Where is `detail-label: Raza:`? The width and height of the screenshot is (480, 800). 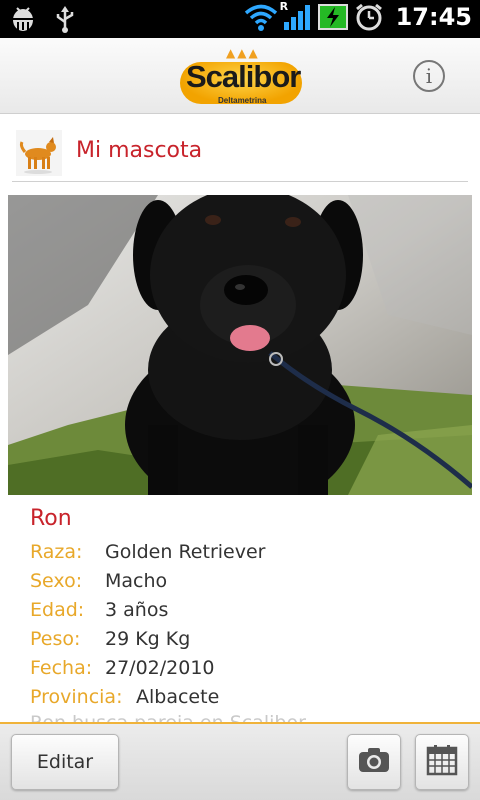
detail-label: Raza: is located at coordinates (56, 552).